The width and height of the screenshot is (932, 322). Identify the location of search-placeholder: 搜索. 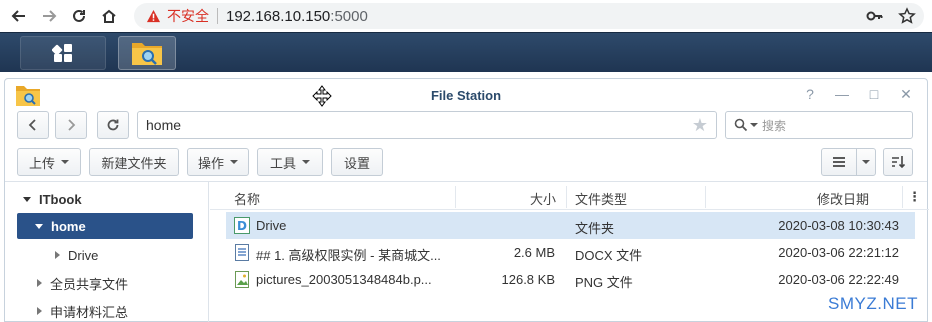
(774, 125).